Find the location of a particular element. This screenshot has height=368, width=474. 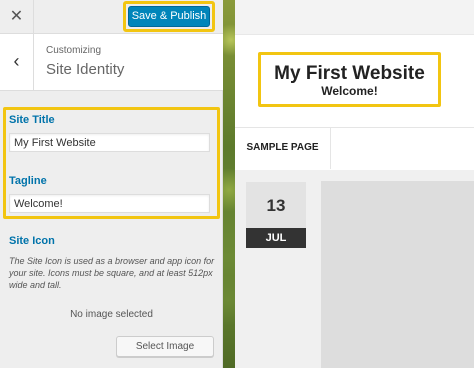

save-publish-button: Save & Publish is located at coordinates (169, 16).